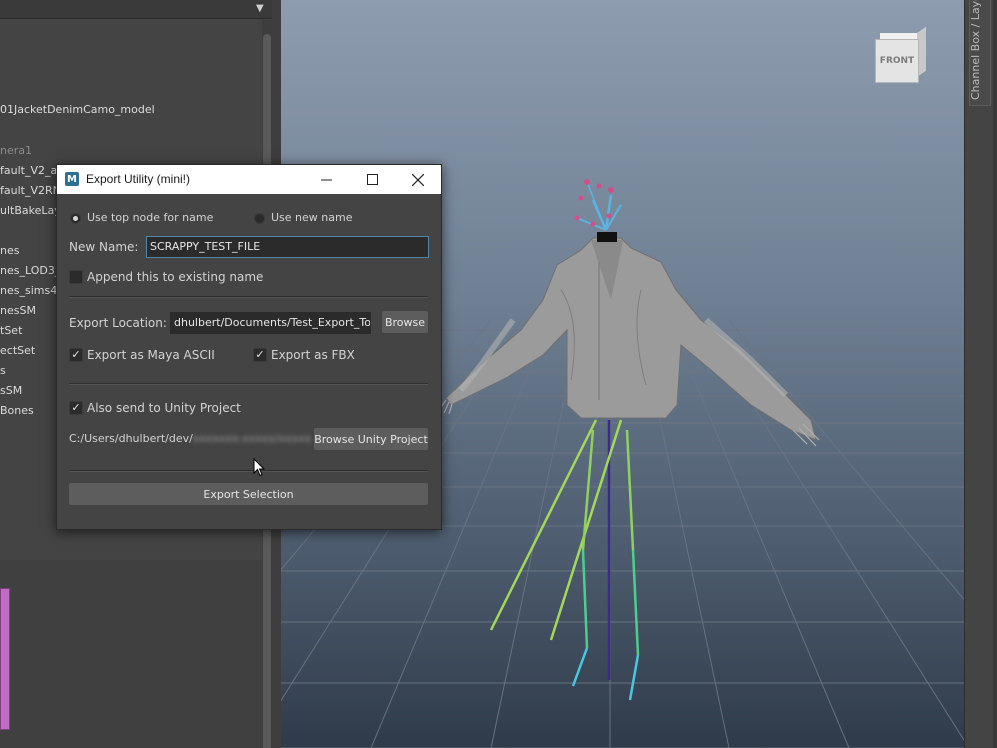 The width and height of the screenshot is (997, 748). I want to click on outliner-item: fault_V2_aF, so click(32, 170).